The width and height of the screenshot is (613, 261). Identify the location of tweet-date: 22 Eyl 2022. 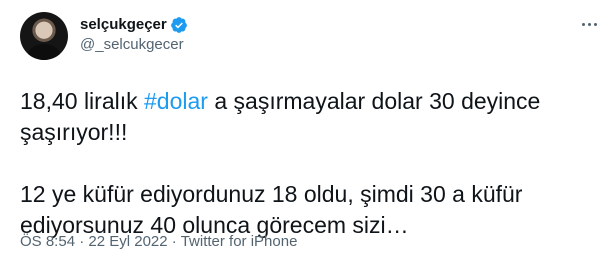
(127, 241).